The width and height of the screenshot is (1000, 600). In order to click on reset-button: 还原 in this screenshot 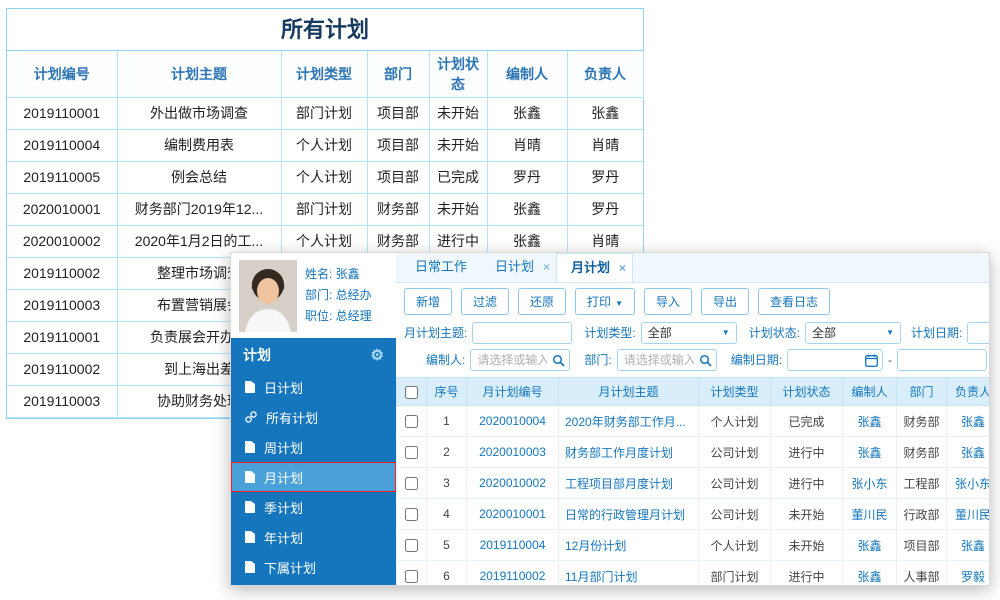, I will do `click(542, 301)`.